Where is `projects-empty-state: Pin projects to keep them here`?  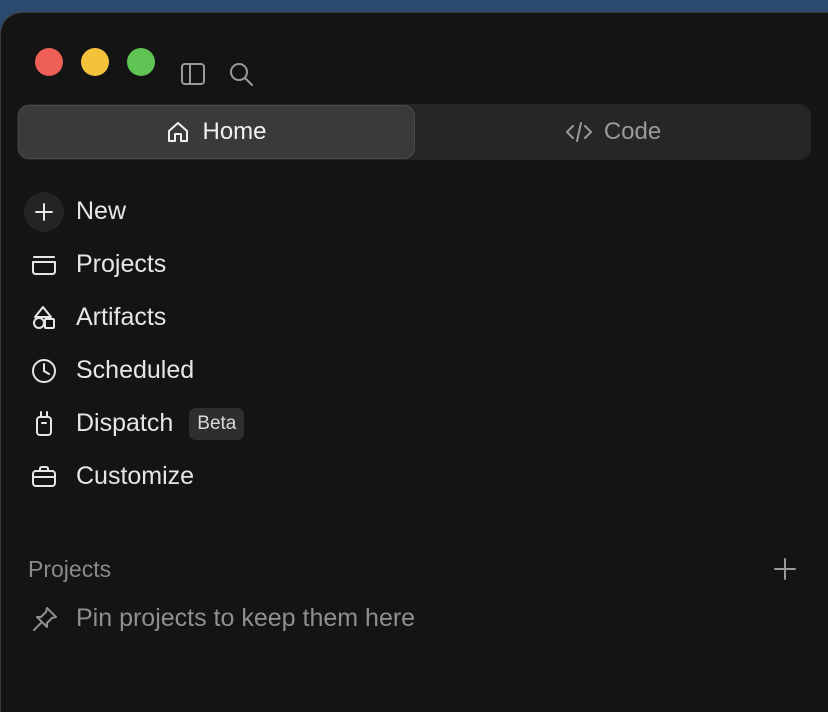 projects-empty-state: Pin projects to keep them here is located at coordinates (221, 618).